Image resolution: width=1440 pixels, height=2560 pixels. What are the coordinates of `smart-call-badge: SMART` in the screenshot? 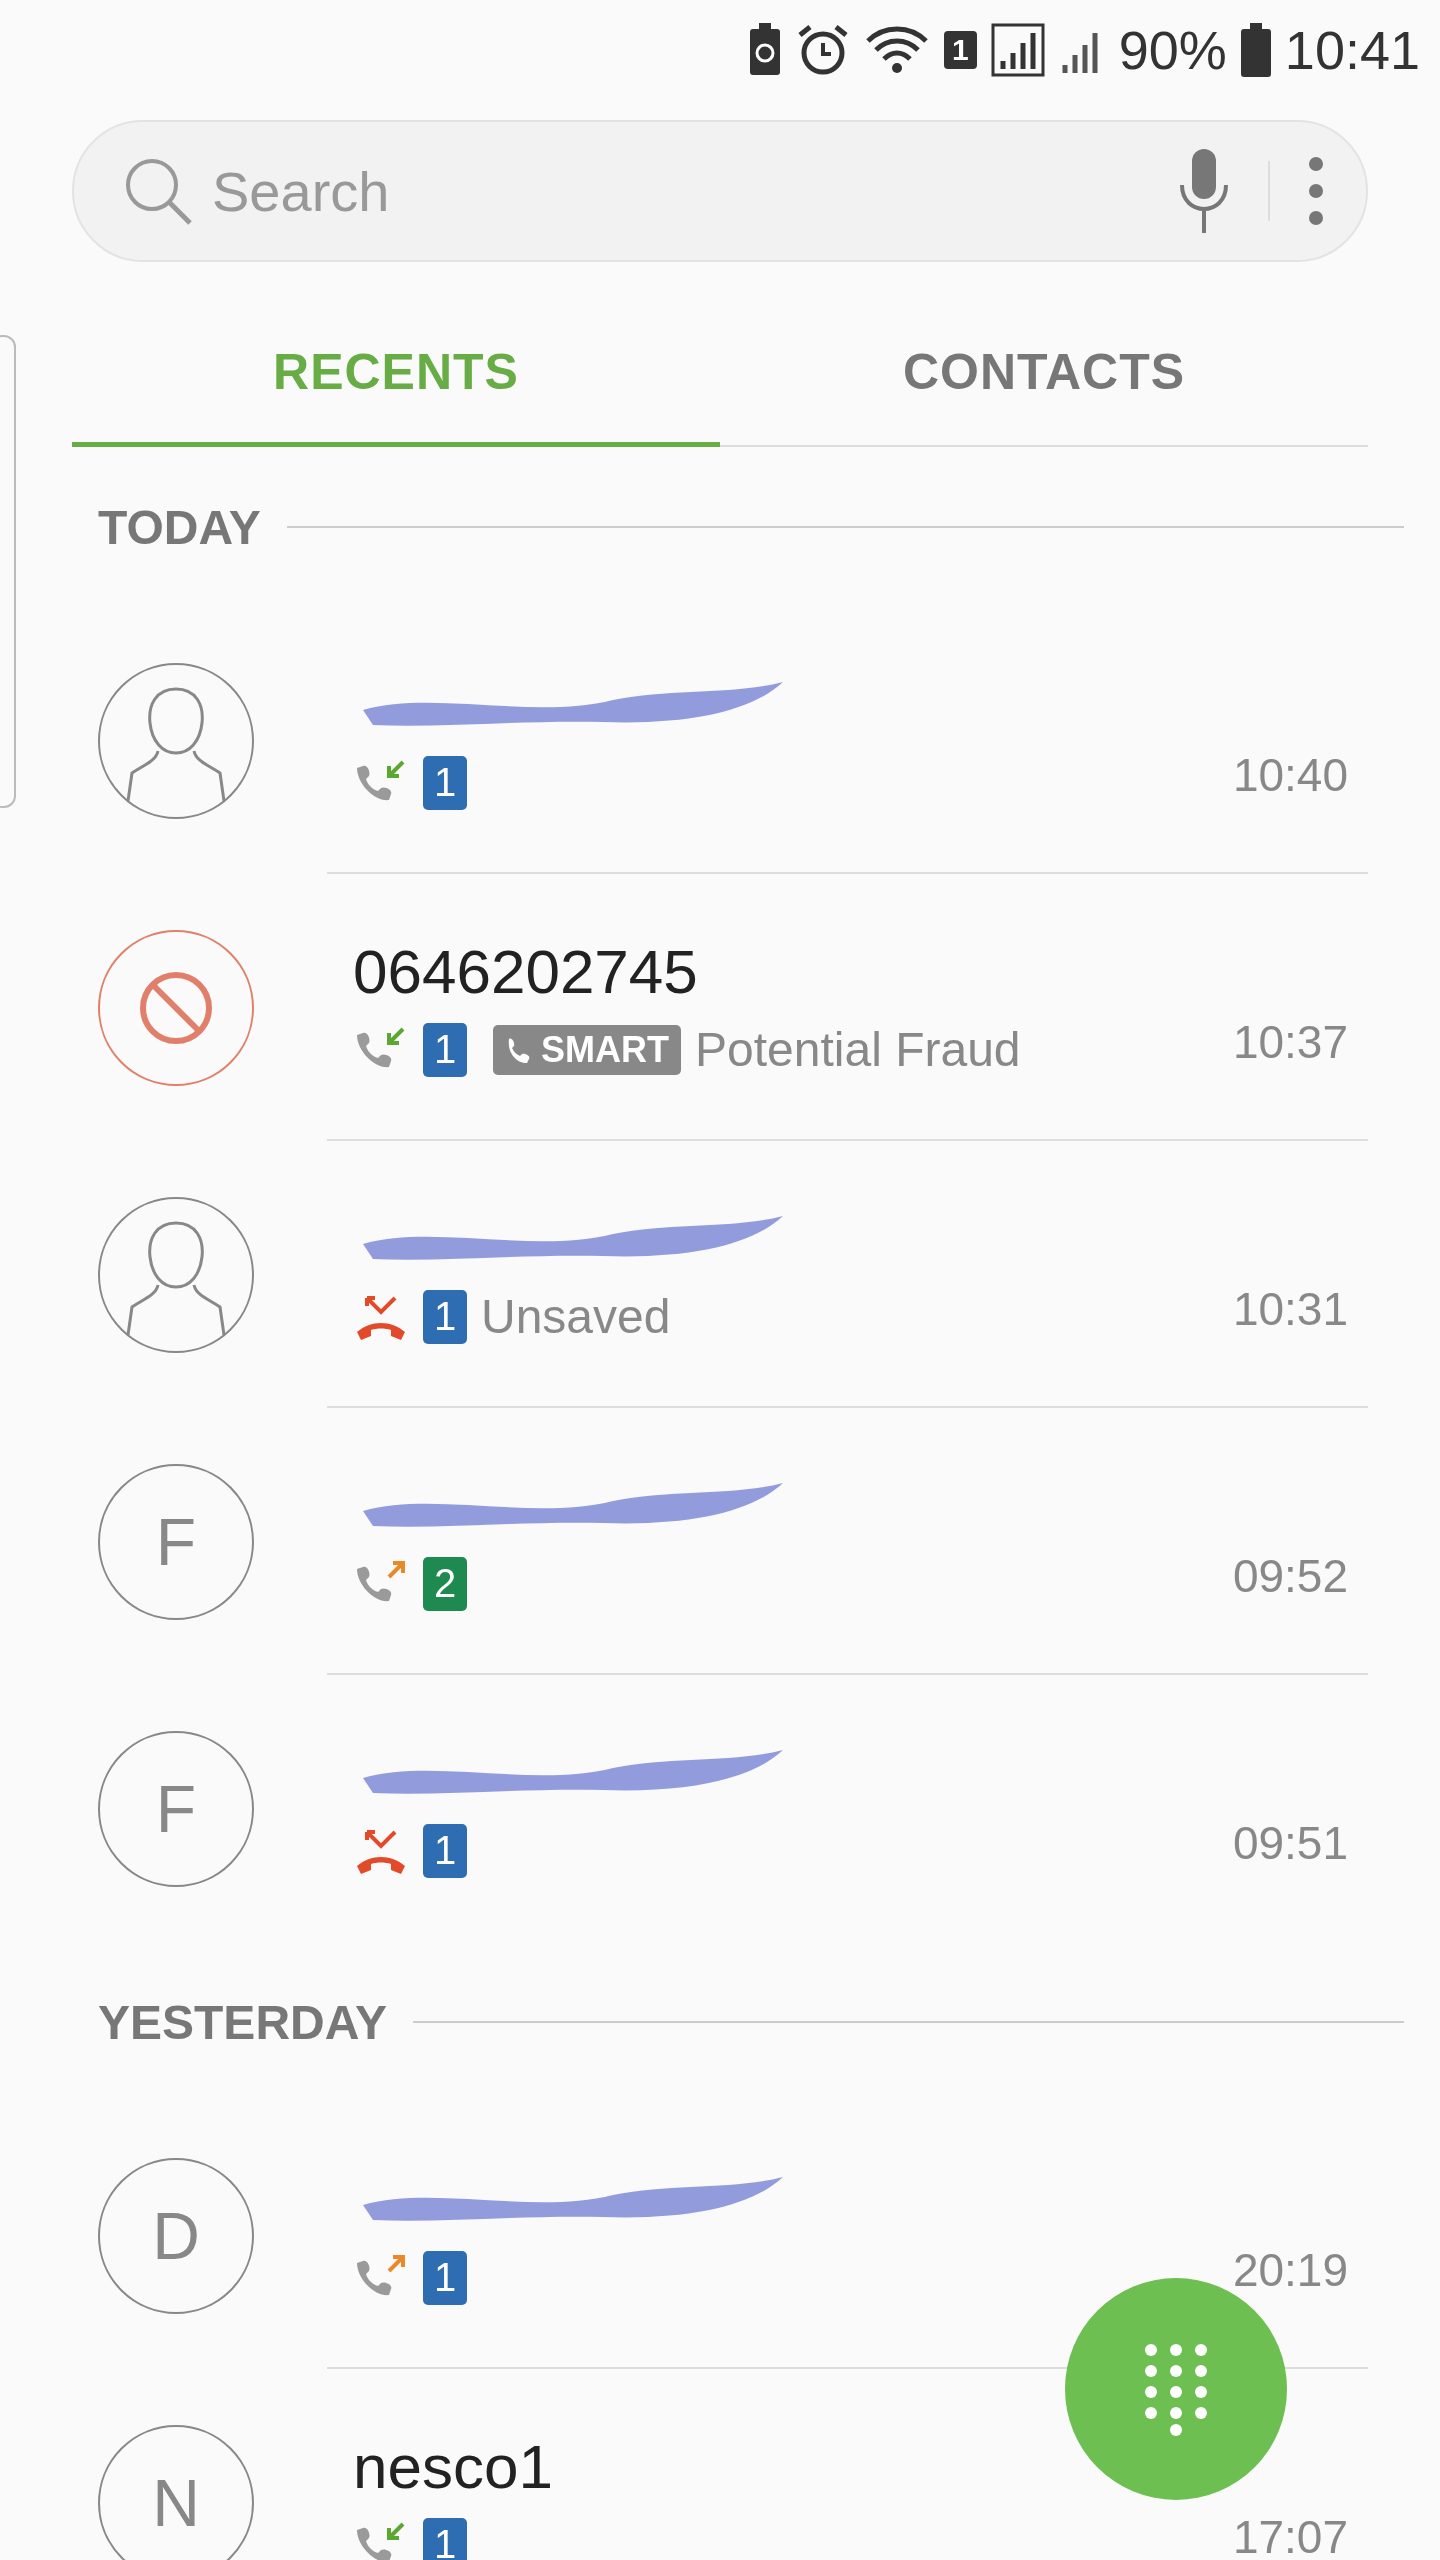 It's located at (587, 1049).